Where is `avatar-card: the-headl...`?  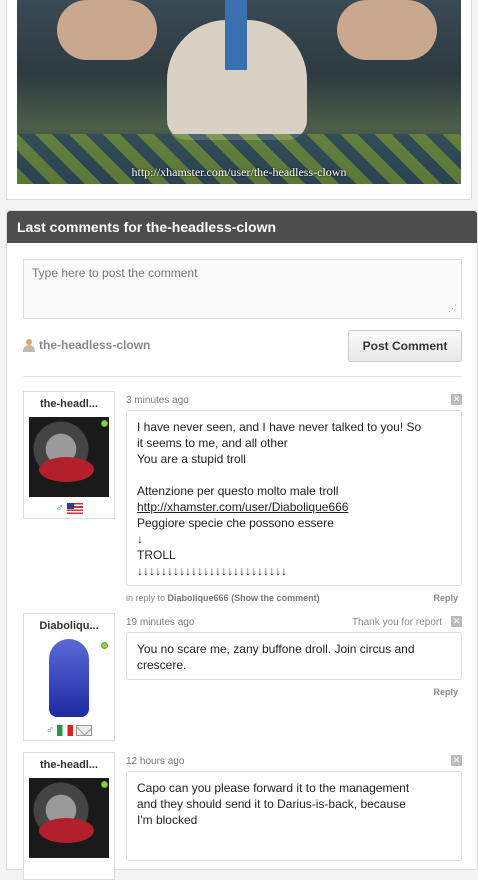 avatar-card: the-headl... is located at coordinates (69, 816).